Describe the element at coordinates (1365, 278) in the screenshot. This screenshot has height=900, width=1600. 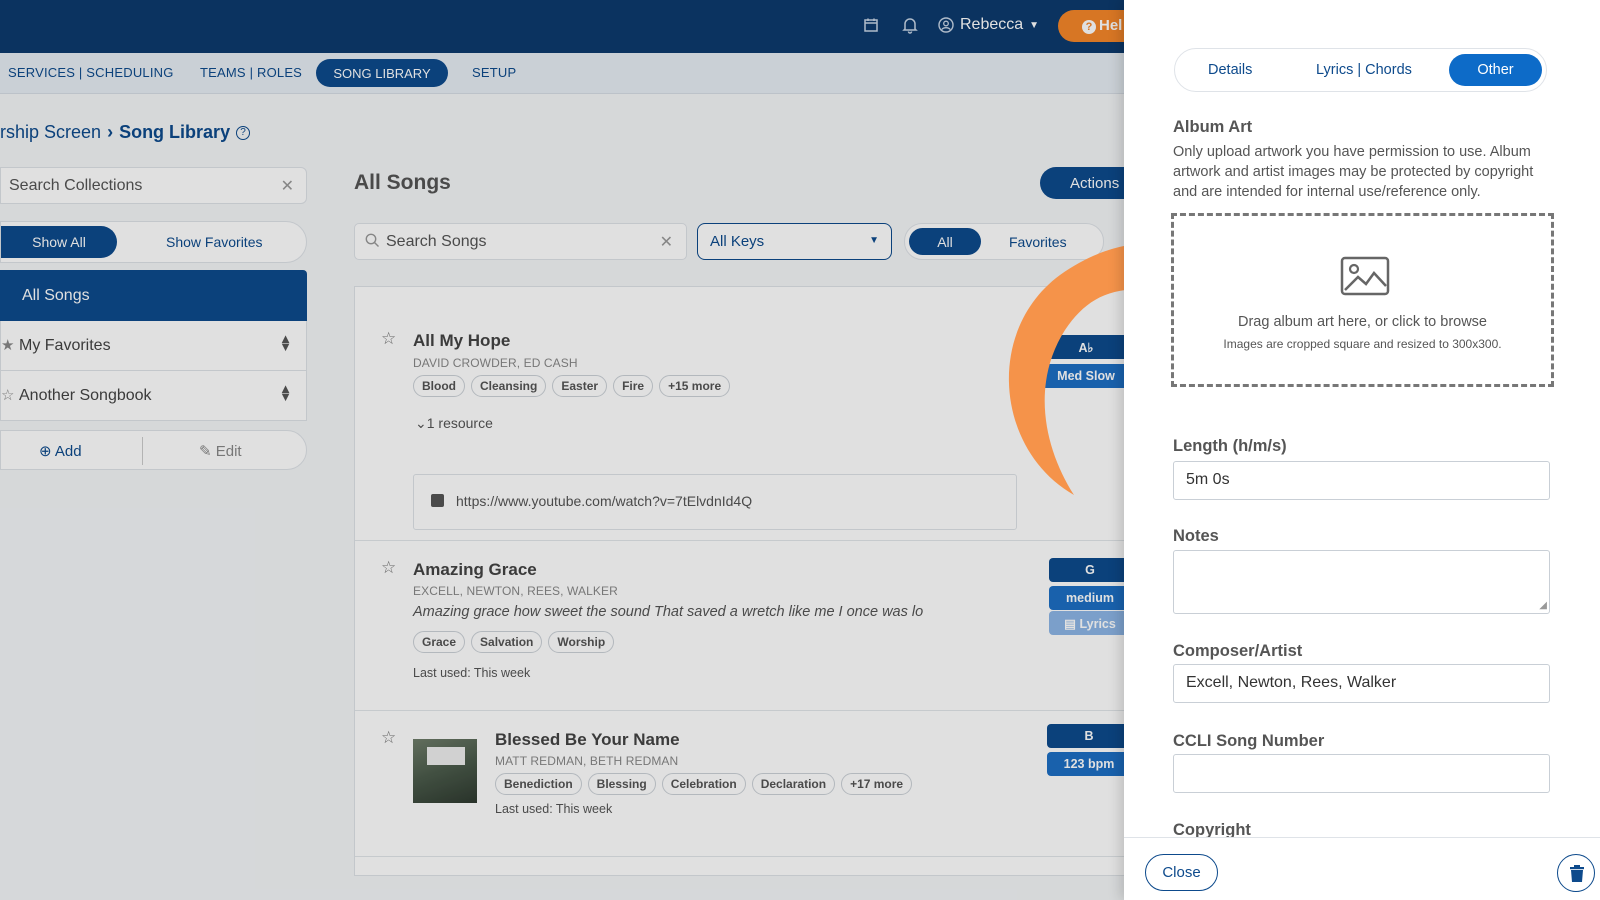
I see `image-icon` at that location.